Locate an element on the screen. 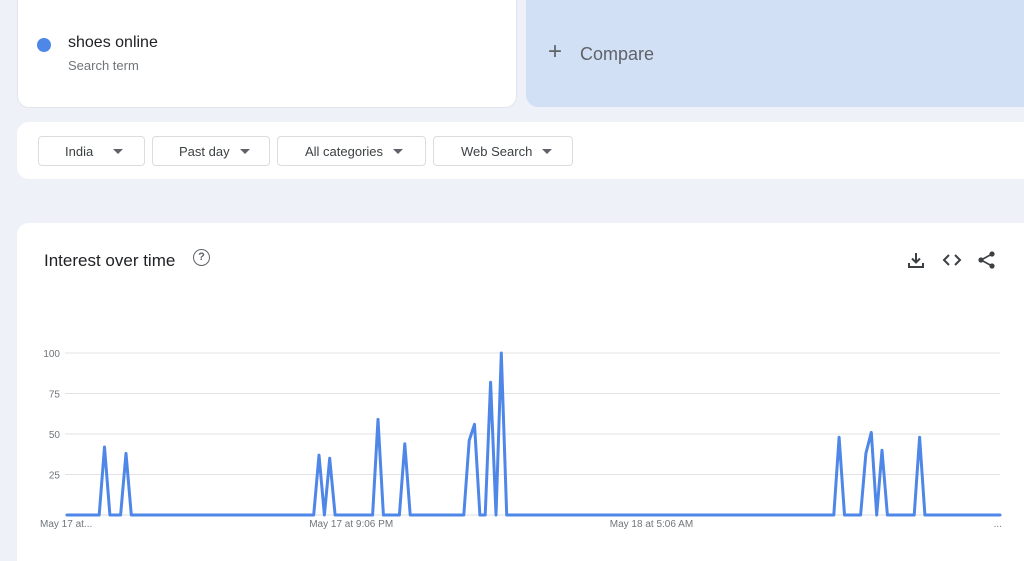  series-color-dot is located at coordinates (44, 45).